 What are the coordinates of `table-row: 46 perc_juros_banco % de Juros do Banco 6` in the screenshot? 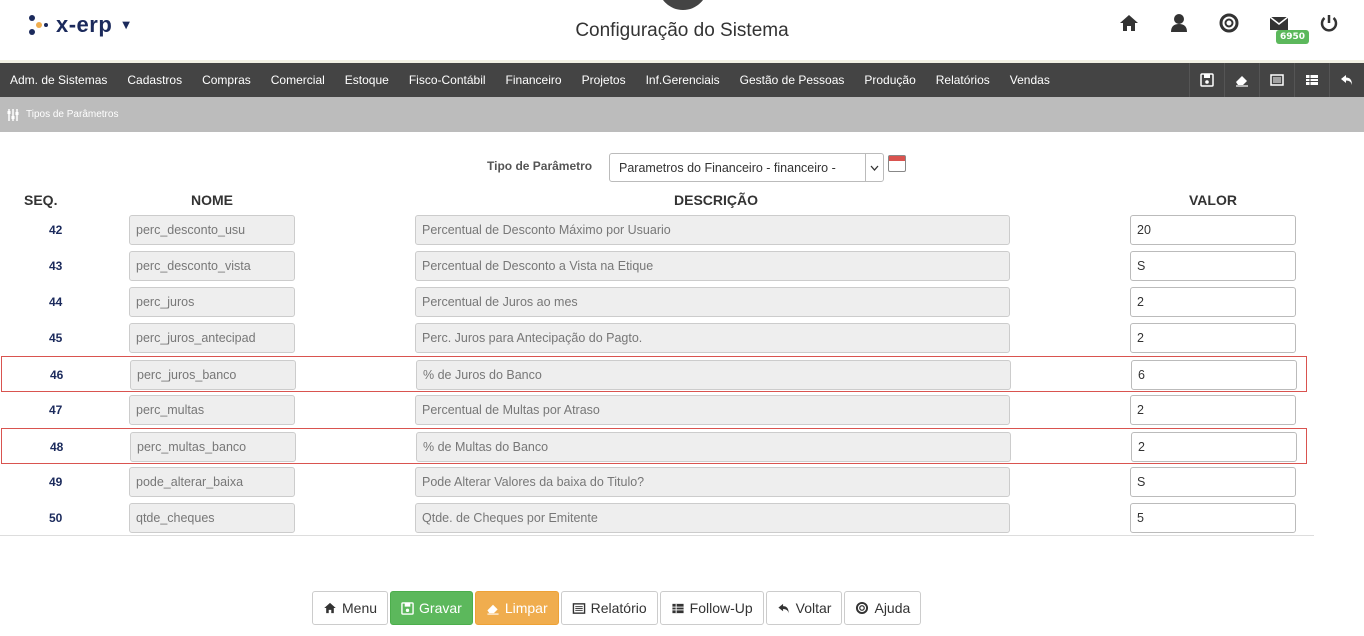 It's located at (654, 374).